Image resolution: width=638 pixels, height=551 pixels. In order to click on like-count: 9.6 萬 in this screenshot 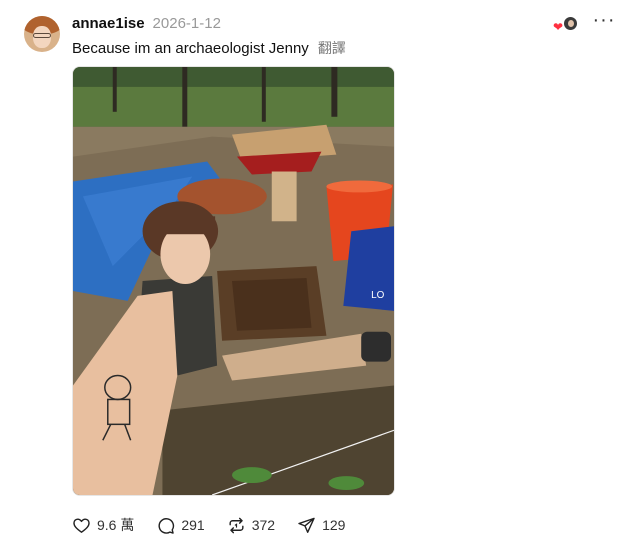, I will do `click(116, 525)`.